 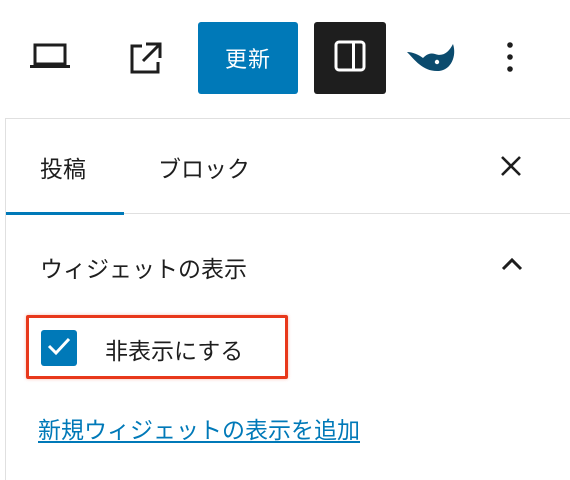 I want to click on more-options-button, so click(x=510, y=59).